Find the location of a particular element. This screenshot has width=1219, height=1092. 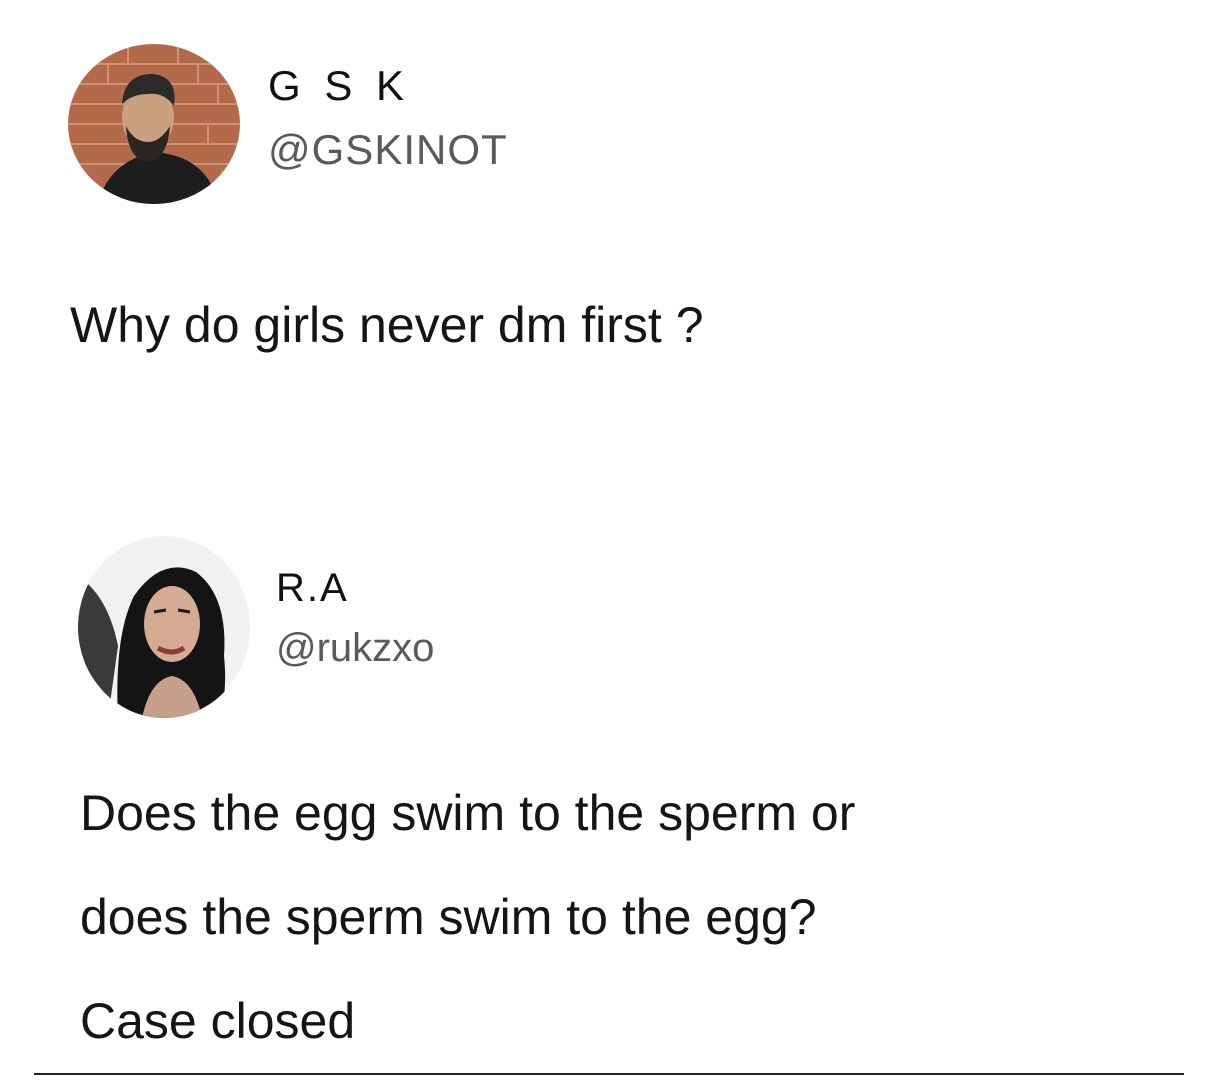

tweet-text-line: Case closed is located at coordinates (218, 1021).